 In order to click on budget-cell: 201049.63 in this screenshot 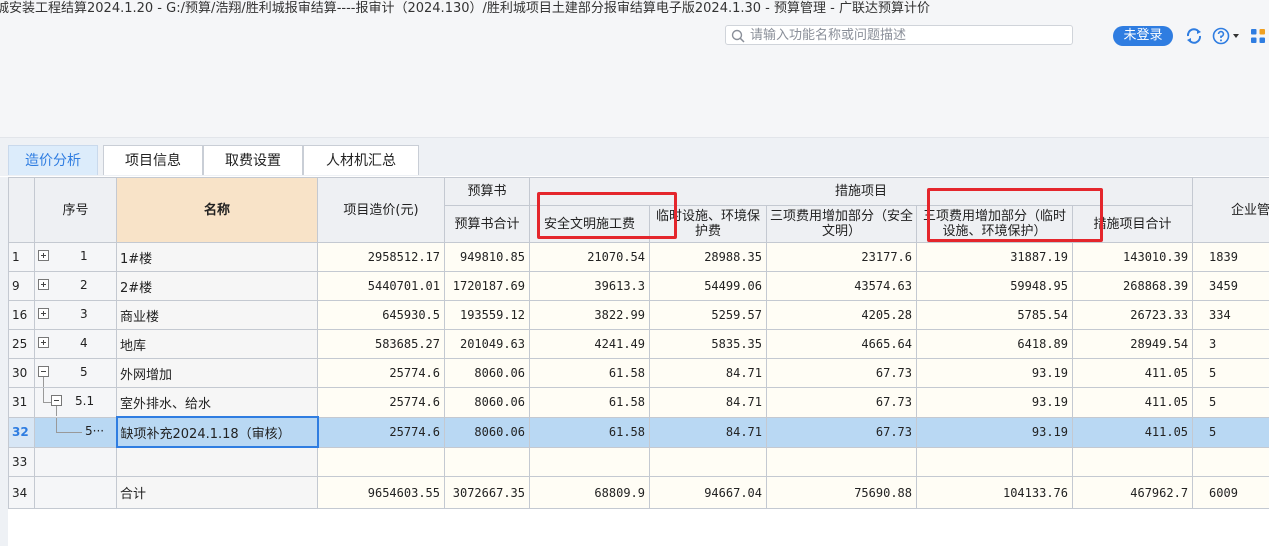, I will do `click(487, 344)`.